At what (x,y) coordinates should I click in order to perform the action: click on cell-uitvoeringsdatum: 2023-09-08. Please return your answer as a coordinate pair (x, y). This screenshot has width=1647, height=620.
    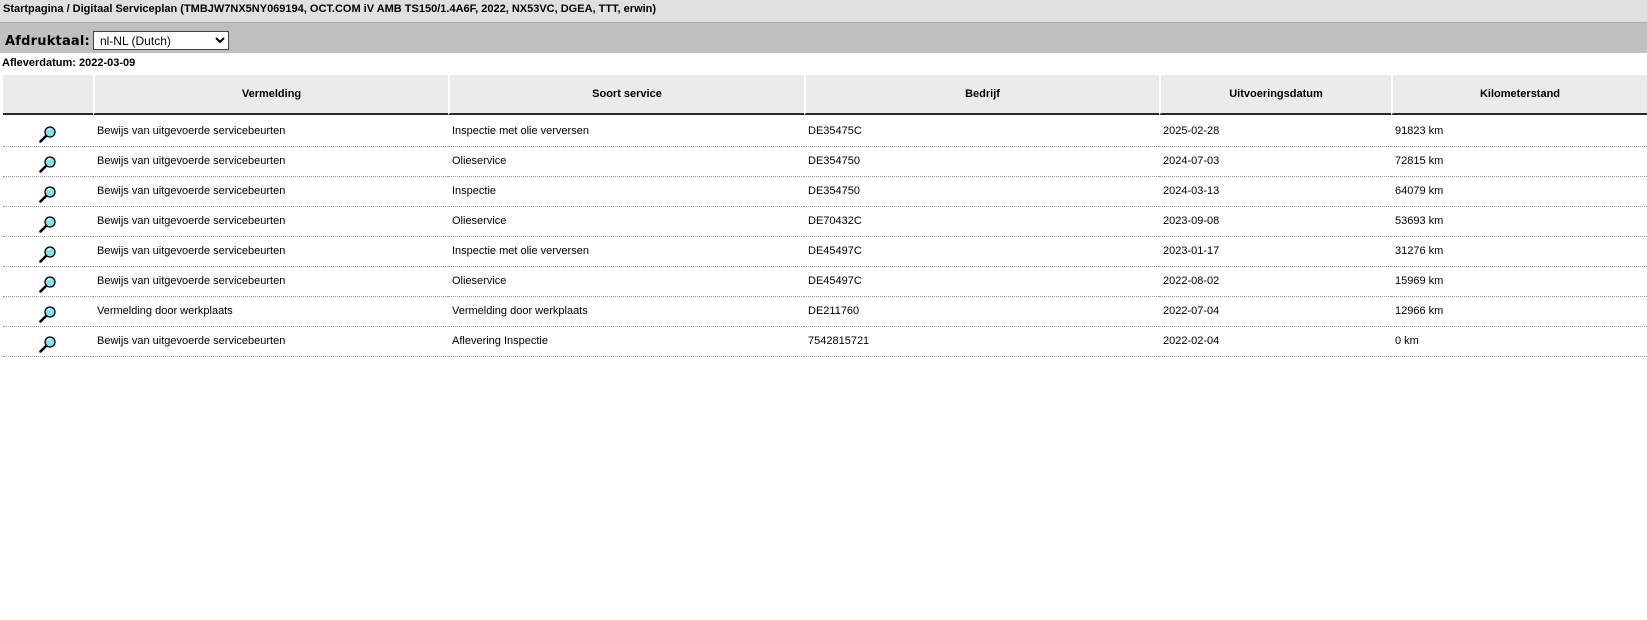
    Looking at the image, I should click on (1275, 222).